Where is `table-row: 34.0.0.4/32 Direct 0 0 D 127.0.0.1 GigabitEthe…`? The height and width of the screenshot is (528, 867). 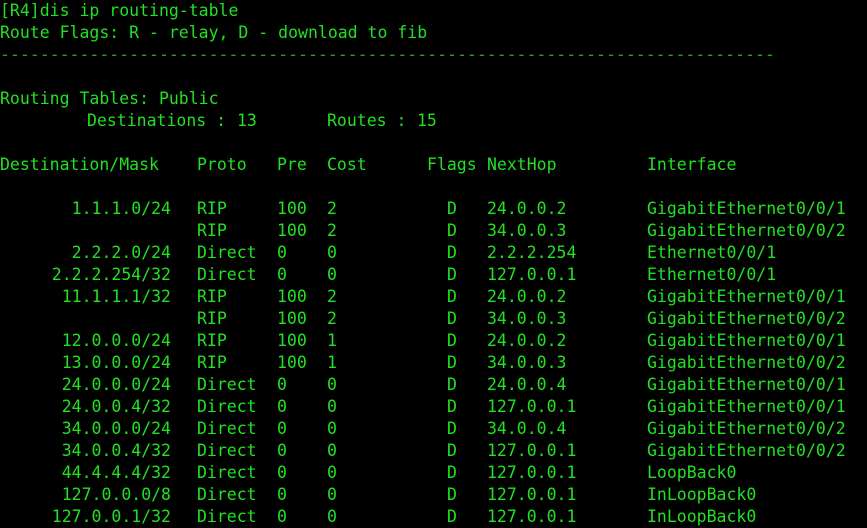
table-row: 34.0.0.4/32 Direct 0 0 D 127.0.0.1 GigabitEthe… is located at coordinates (433, 451).